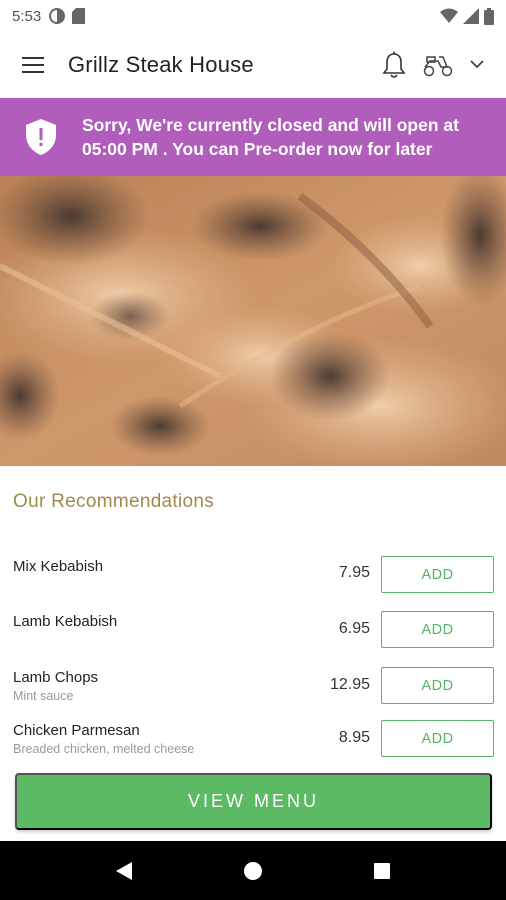 Image resolution: width=506 pixels, height=900 pixels. I want to click on back-triangle-icon, so click(124, 870).